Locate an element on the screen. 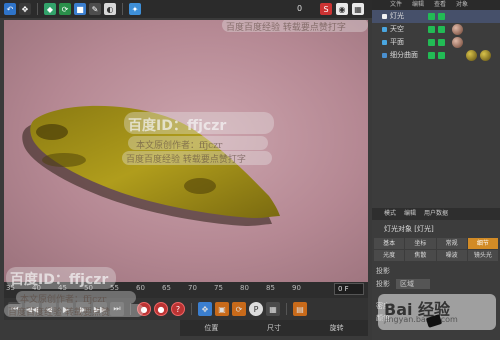 The image size is (500, 340). light-icon: ✦ is located at coordinates (135, 9).